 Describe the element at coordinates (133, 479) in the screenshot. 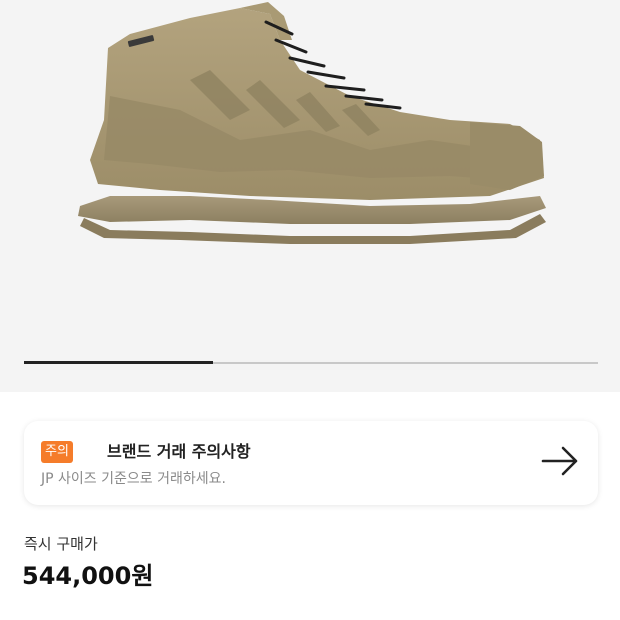

I see `notice-subtitle: JP 사이즈 기준으로 거래하세요.` at that location.